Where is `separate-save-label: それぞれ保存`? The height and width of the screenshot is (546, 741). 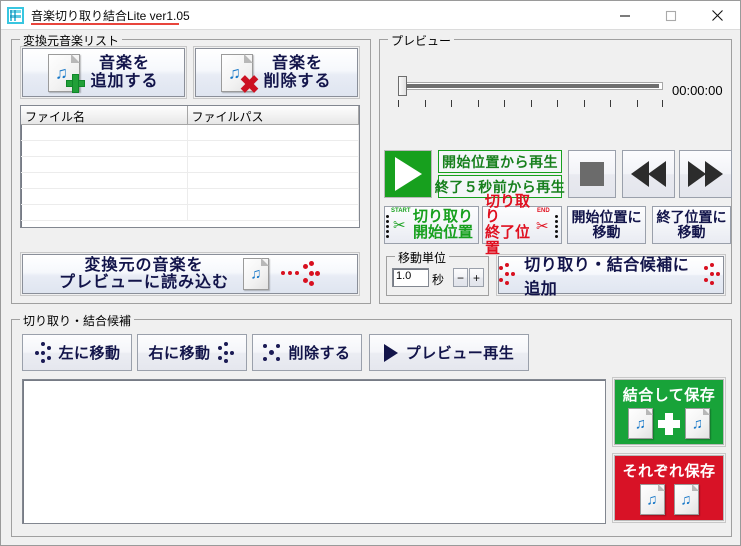 separate-save-label: それぞれ保存 is located at coordinates (669, 471).